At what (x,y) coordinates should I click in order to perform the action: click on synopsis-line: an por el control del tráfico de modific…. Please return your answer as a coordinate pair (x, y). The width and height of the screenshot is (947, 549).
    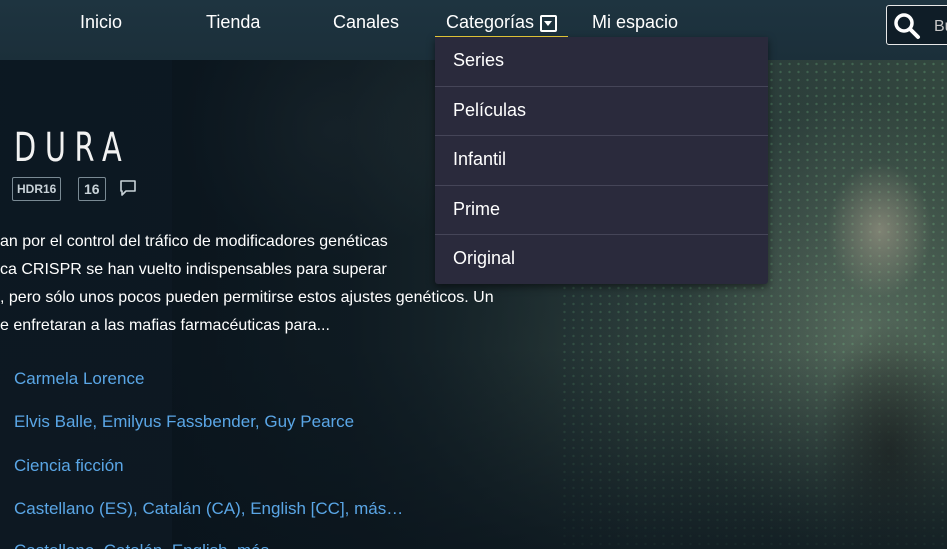
    Looking at the image, I should click on (194, 241).